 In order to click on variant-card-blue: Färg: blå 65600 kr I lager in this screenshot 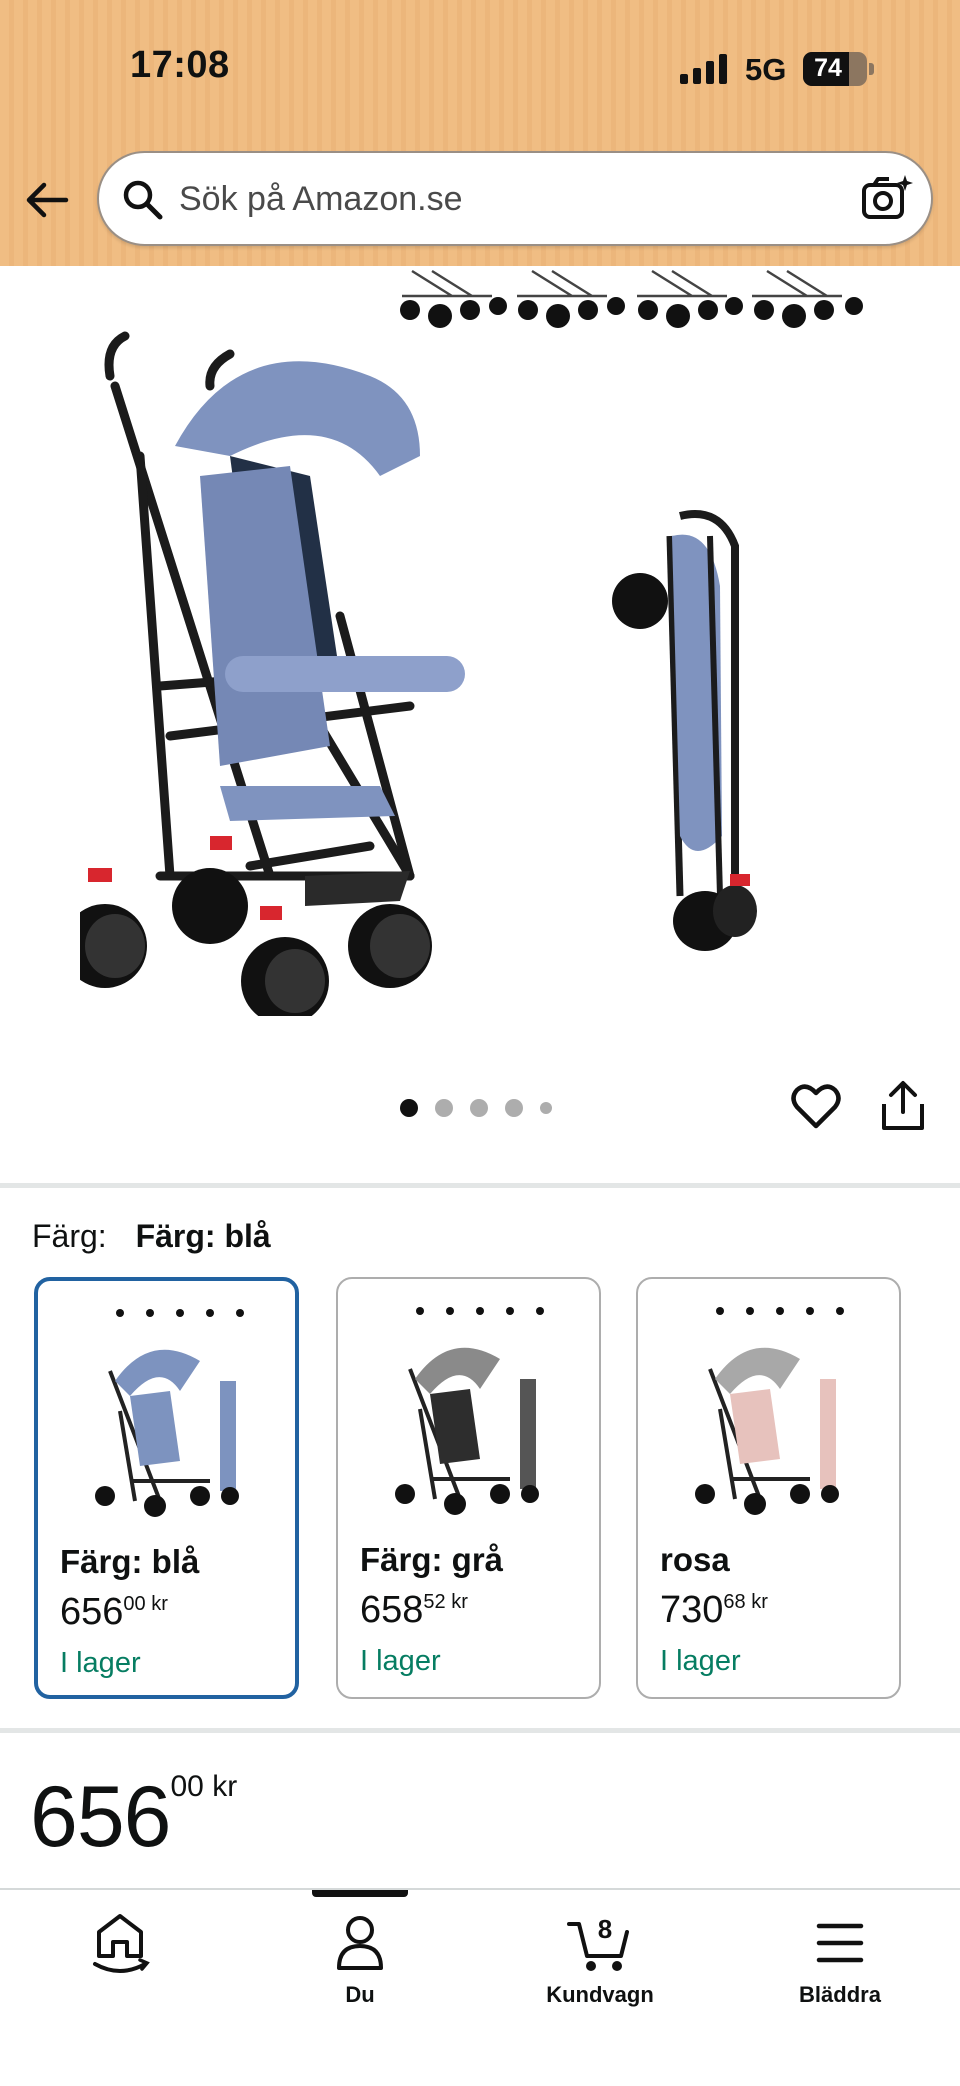, I will do `click(166, 1488)`.